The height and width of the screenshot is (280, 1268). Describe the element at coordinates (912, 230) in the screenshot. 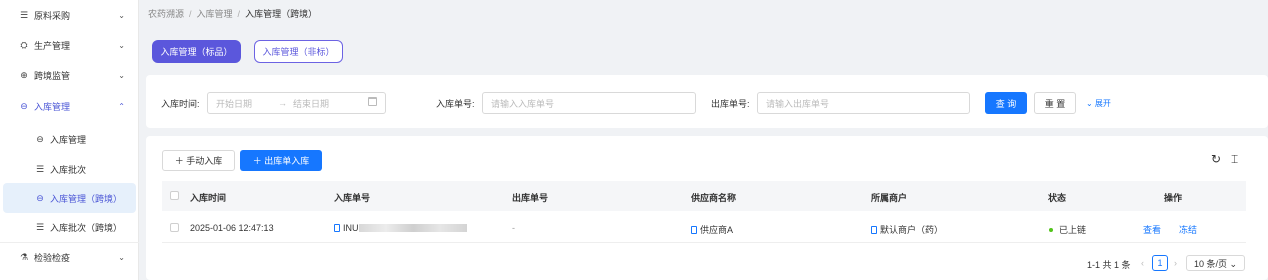

I see `merchant-name: 默认商户（药）` at that location.